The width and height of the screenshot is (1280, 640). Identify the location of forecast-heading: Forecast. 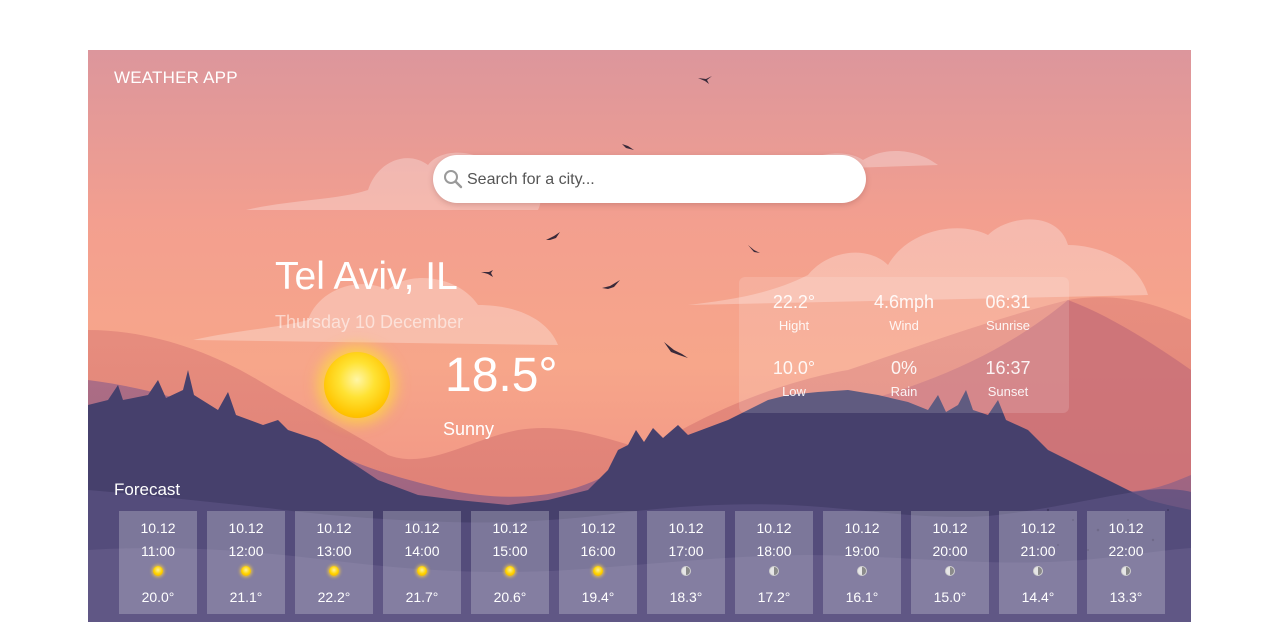
(147, 489).